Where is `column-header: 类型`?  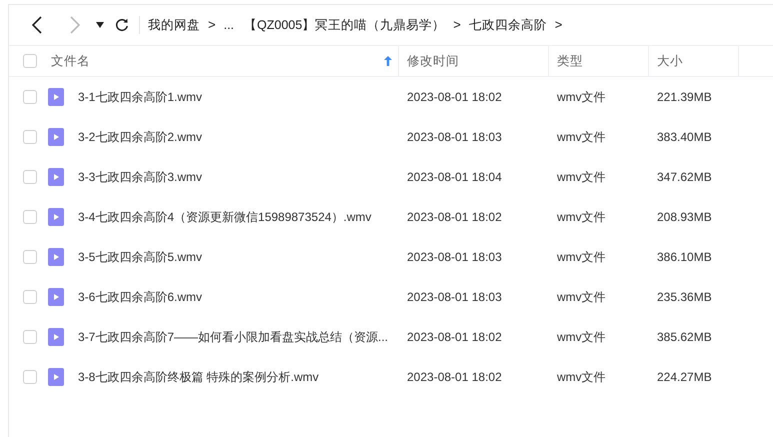 column-header: 类型 is located at coordinates (570, 61).